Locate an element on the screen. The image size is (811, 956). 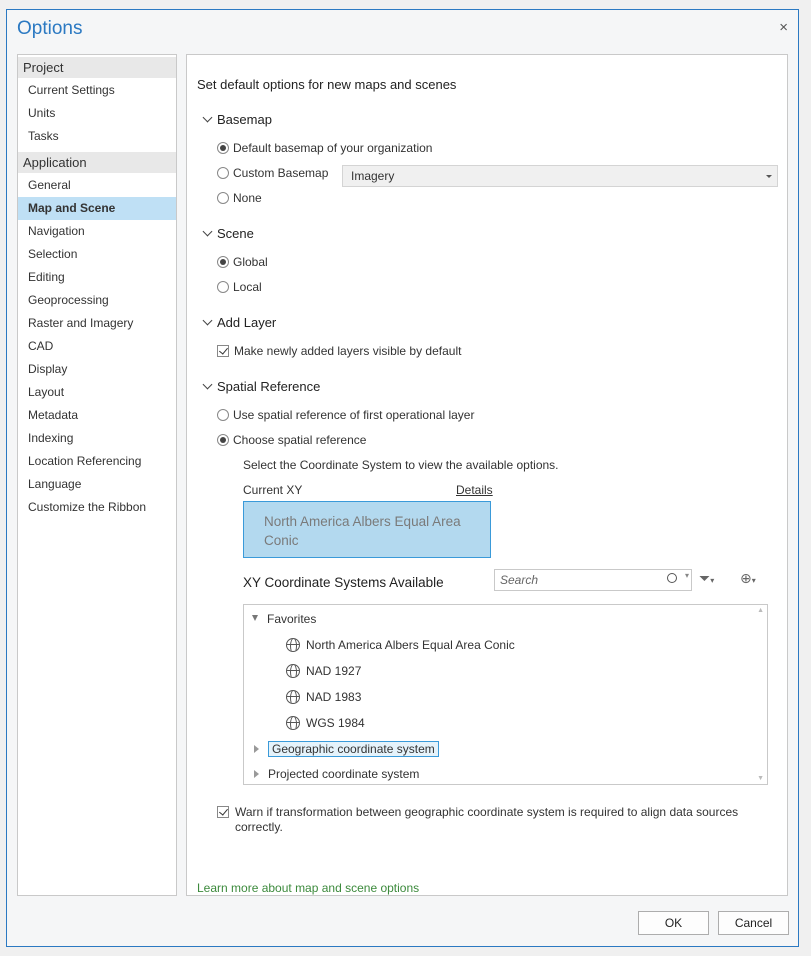
search-icon is located at coordinates (672, 578).